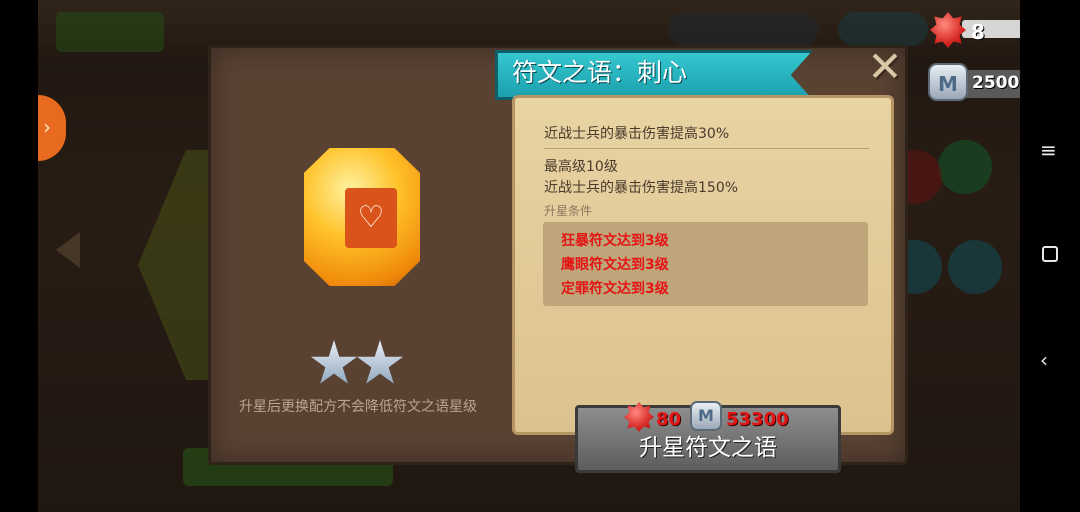 The height and width of the screenshot is (512, 1080). Describe the element at coordinates (615, 289) in the screenshot. I see `condition-item: 定罪符文达到3级` at that location.